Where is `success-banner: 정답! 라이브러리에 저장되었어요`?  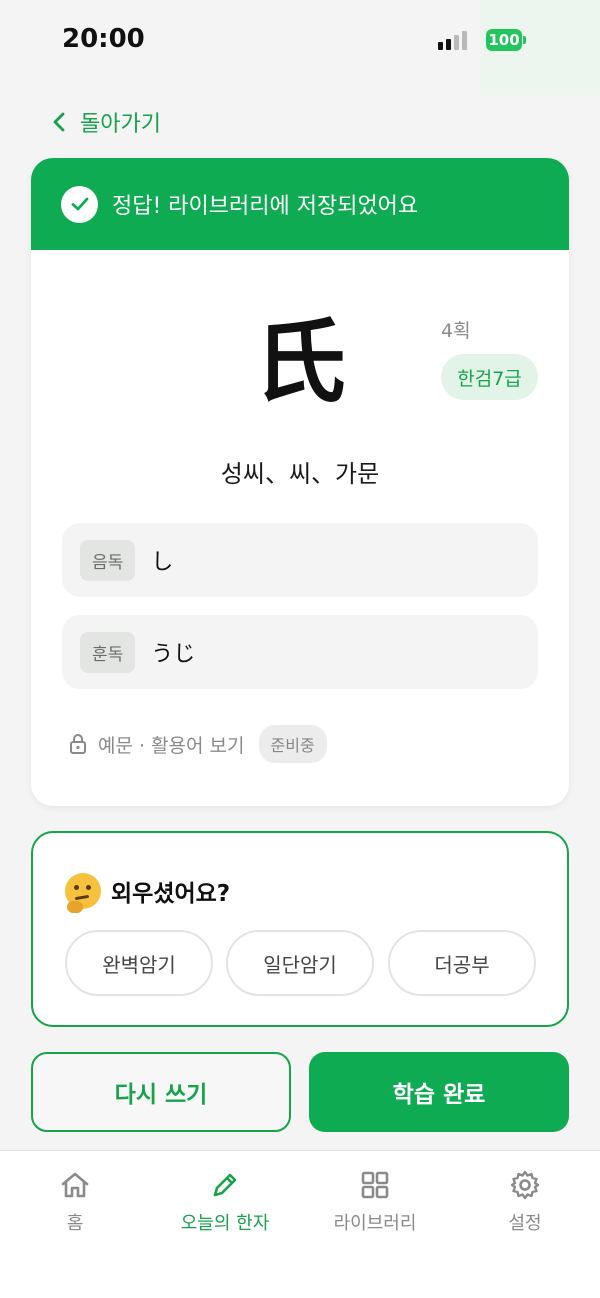 success-banner: 정답! 라이브러리에 저장되었어요 is located at coordinates (300, 204).